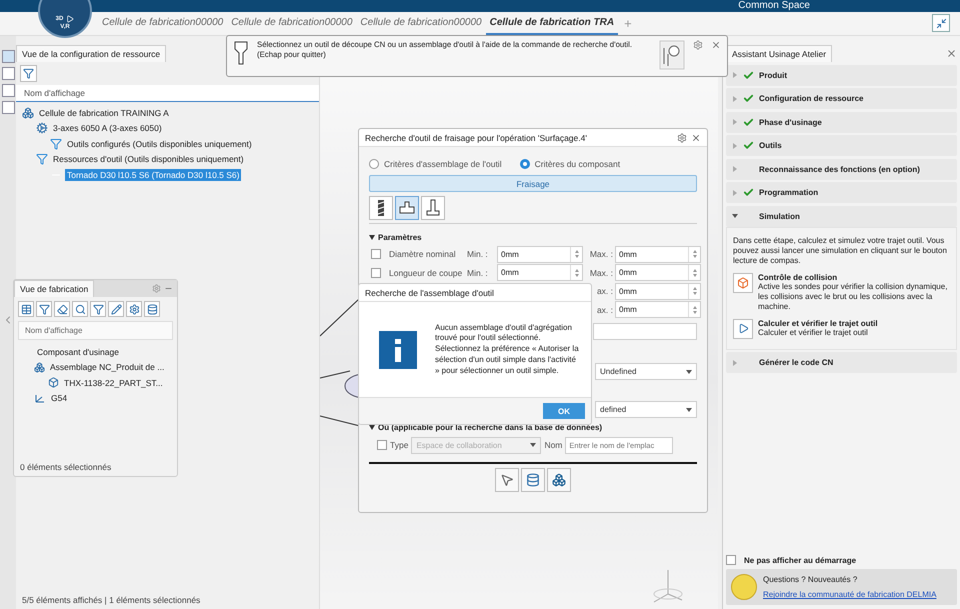 The image size is (960, 609). Describe the element at coordinates (646, 371) in the screenshot. I see `dropdown: Undefined` at that location.